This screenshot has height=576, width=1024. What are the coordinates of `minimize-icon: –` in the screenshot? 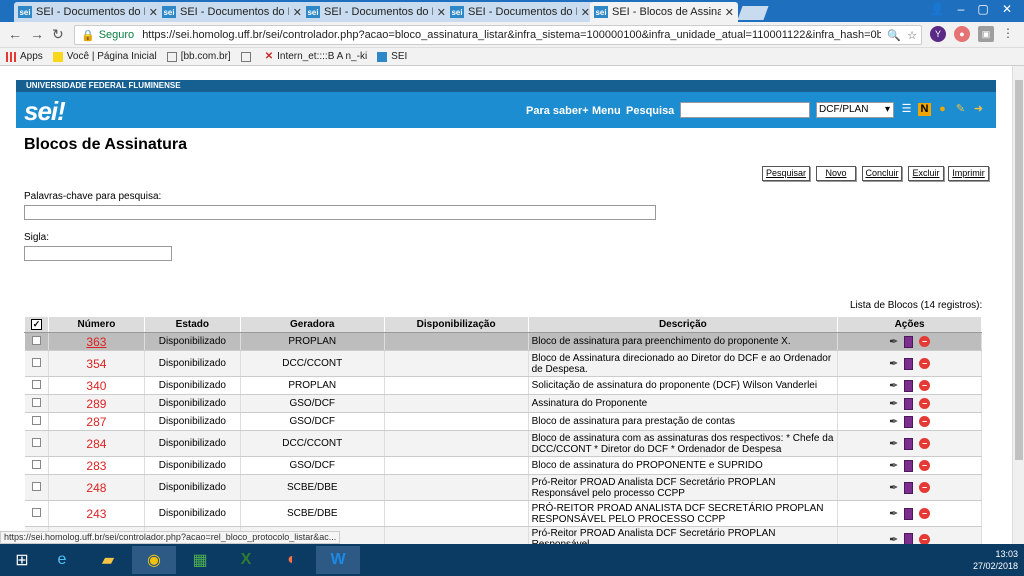 It's located at (961, 9).